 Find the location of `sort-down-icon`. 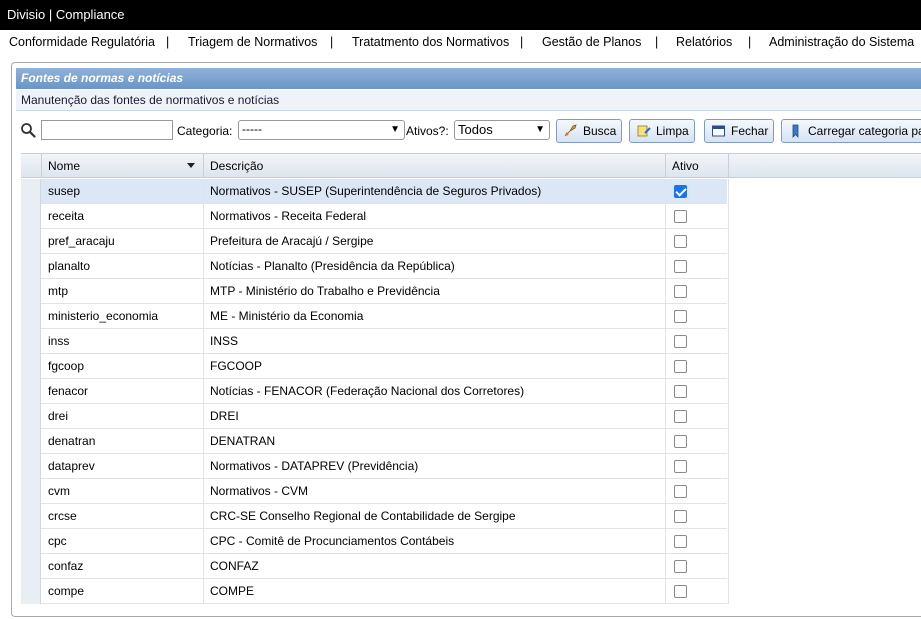

sort-down-icon is located at coordinates (191, 165).